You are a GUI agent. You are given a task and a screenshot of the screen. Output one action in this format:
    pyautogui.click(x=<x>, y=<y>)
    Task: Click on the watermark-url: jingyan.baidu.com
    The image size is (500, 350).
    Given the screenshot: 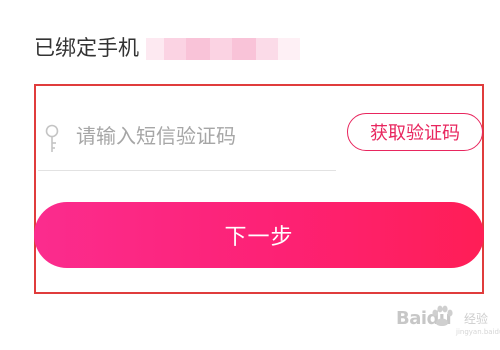 What is the action you would take?
    pyautogui.click(x=478, y=332)
    